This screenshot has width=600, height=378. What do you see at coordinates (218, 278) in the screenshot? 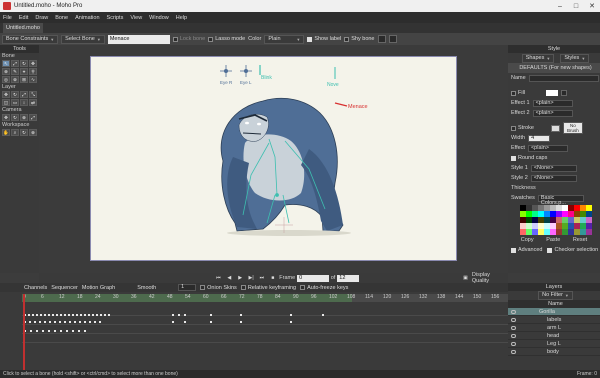
I see `go-to-start-button: ⏮` at bounding box center [218, 278].